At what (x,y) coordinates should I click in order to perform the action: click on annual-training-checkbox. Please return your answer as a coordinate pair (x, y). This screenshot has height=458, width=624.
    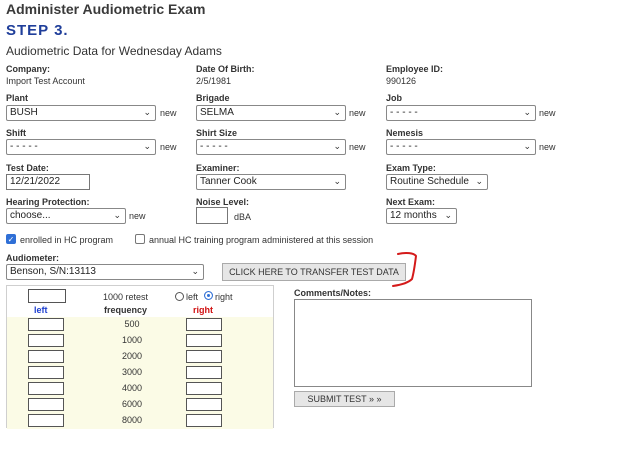
    Looking at the image, I should click on (140, 239).